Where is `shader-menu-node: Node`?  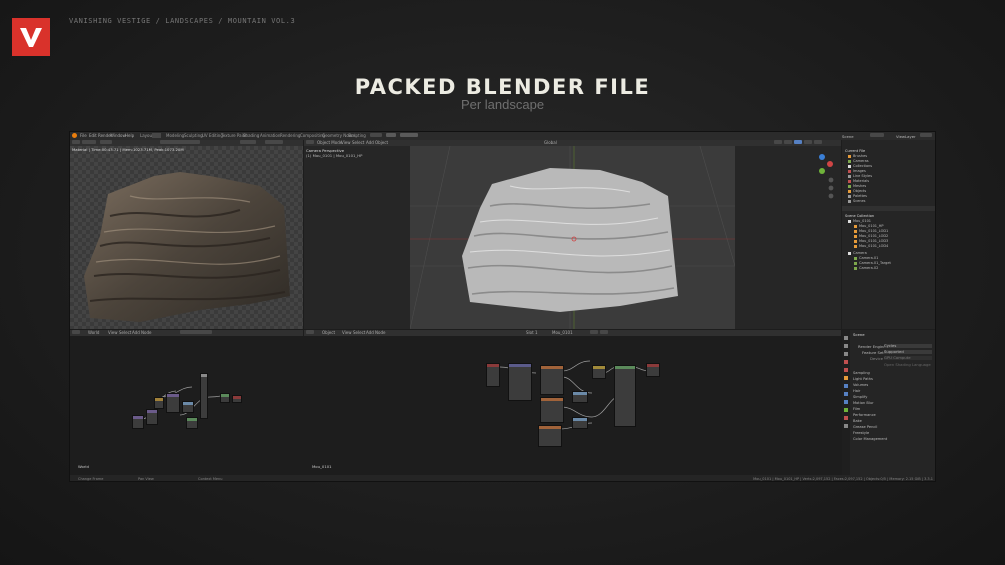
shader-menu-node: Node is located at coordinates (380, 333).